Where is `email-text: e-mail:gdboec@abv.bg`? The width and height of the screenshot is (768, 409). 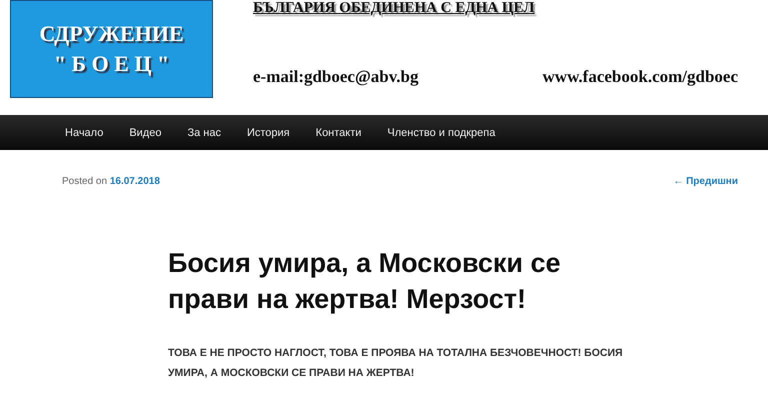 email-text: e-mail:gdboec@abv.bg is located at coordinates (336, 77).